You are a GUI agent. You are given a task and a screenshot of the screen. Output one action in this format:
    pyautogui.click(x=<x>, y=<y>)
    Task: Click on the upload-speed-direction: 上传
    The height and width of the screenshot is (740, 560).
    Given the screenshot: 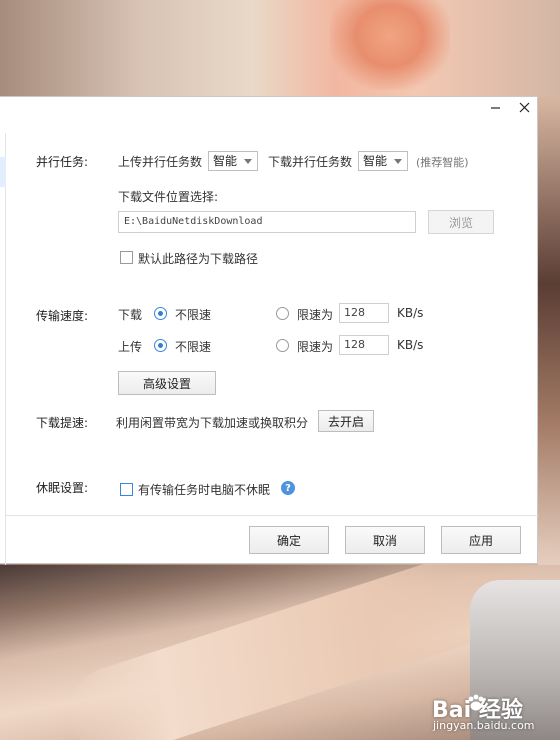 What is the action you would take?
    pyautogui.click(x=130, y=347)
    